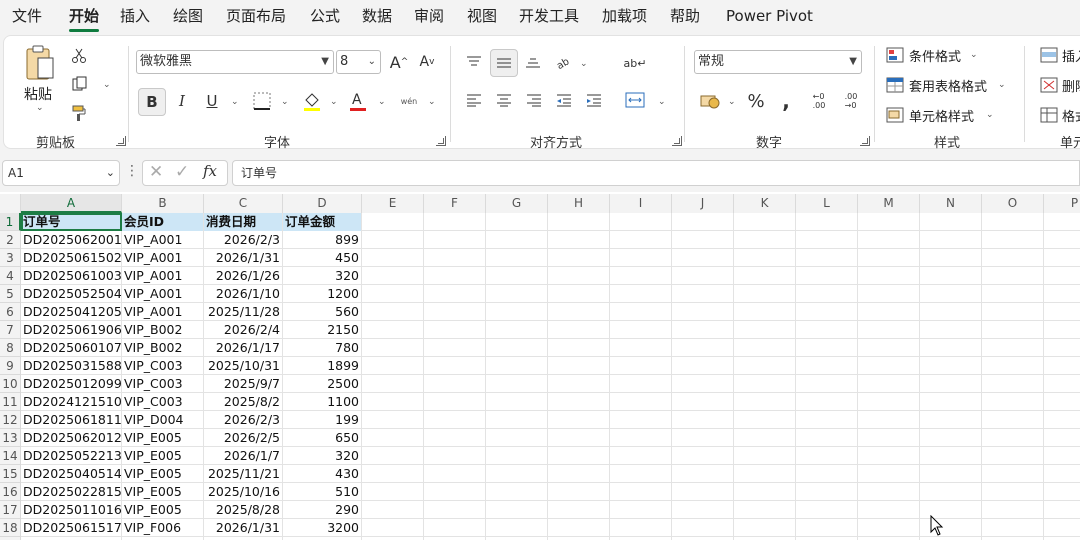 Image resolution: width=1080 pixels, height=541 pixels. Describe the element at coordinates (243, 492) in the screenshot. I see `table-cell: 2025/10/16` at that location.